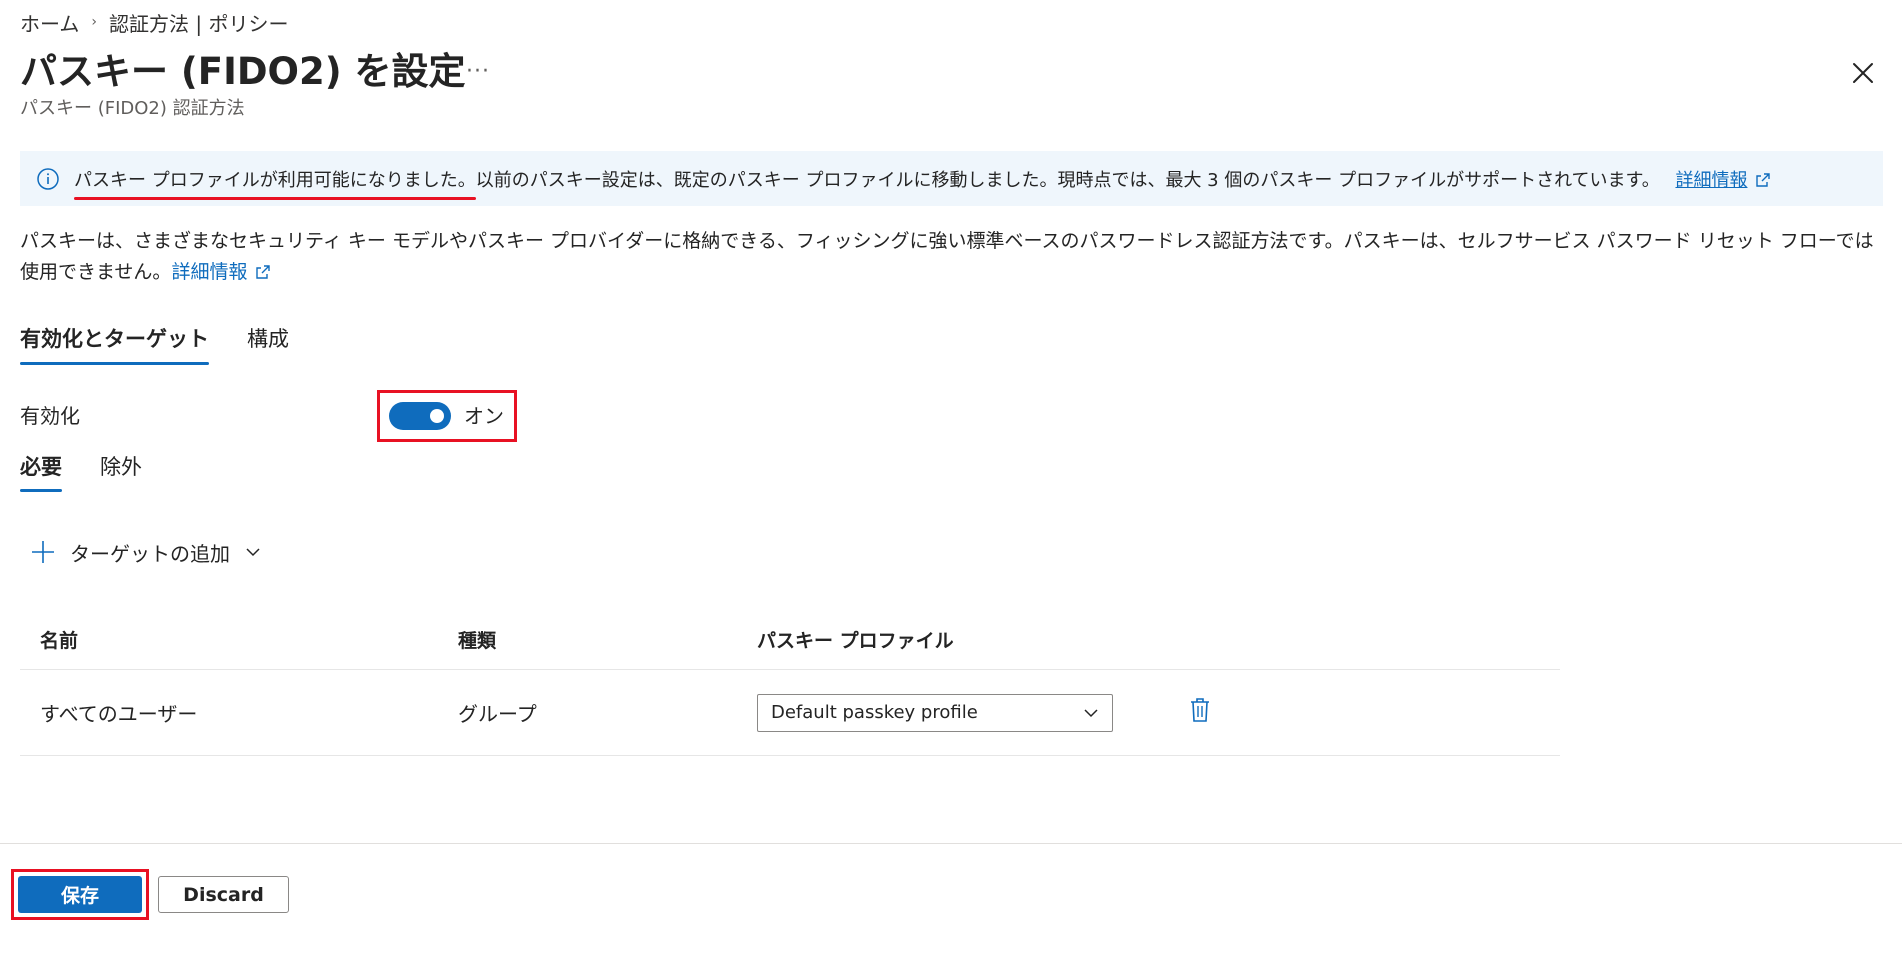  Describe the element at coordinates (275, 183) in the screenshot. I see `banner-highlight-text: パスキー プロファイルが利用可能になりました。` at that location.